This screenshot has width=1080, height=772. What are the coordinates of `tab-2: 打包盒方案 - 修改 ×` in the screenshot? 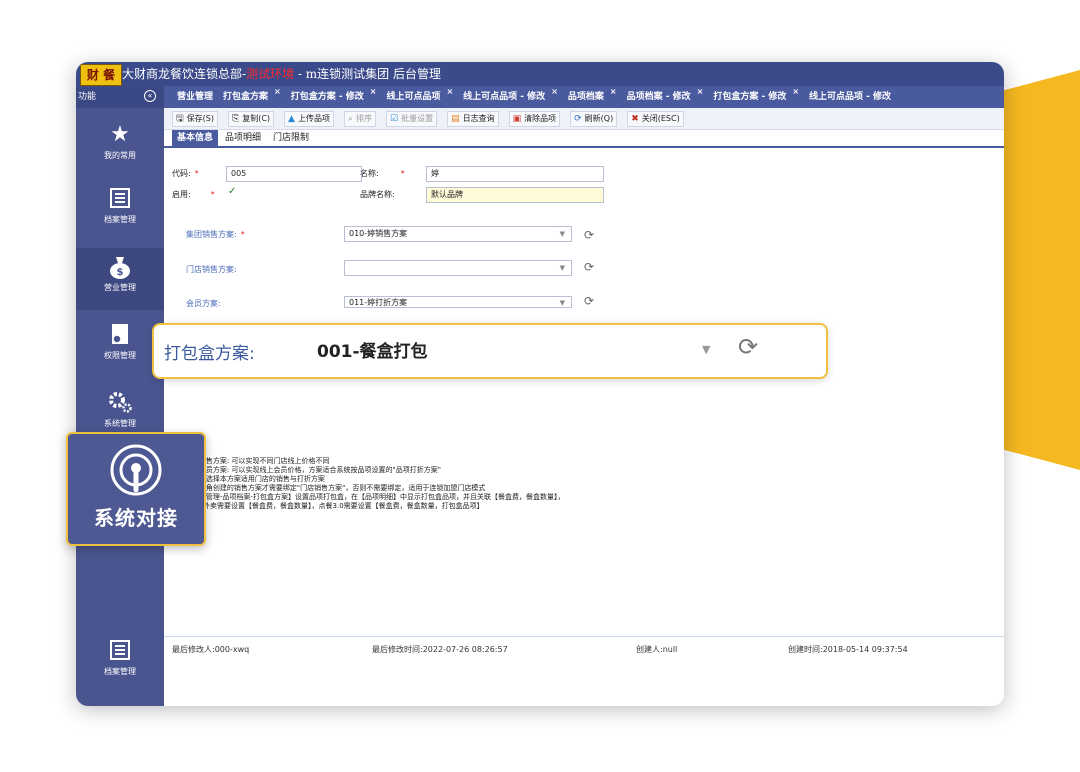 It's located at (334, 97).